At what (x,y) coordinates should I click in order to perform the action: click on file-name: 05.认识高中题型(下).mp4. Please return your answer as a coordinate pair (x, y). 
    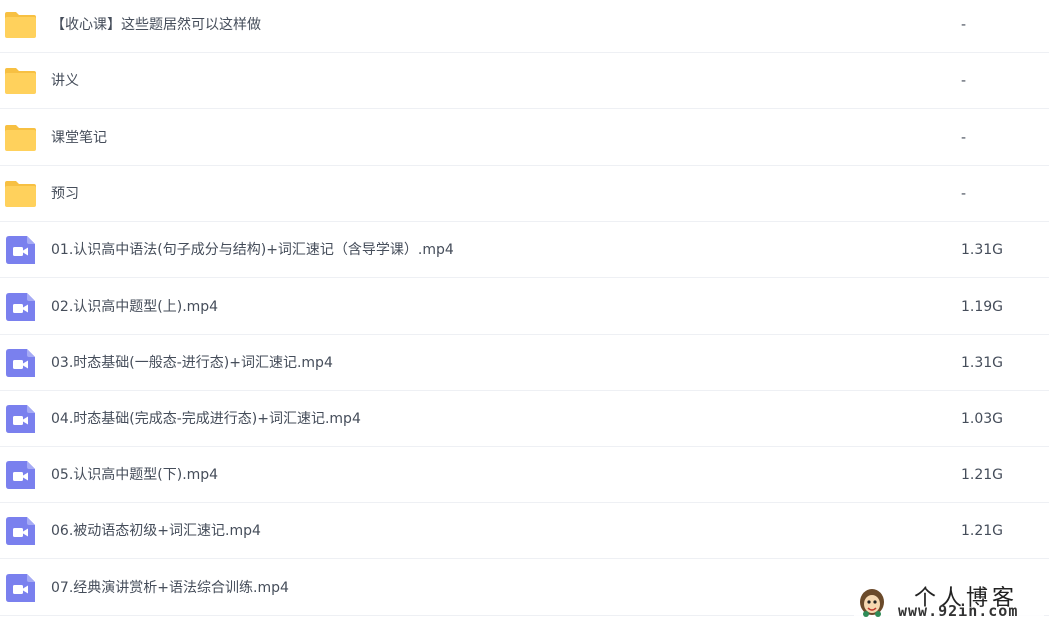
    Looking at the image, I should click on (135, 475).